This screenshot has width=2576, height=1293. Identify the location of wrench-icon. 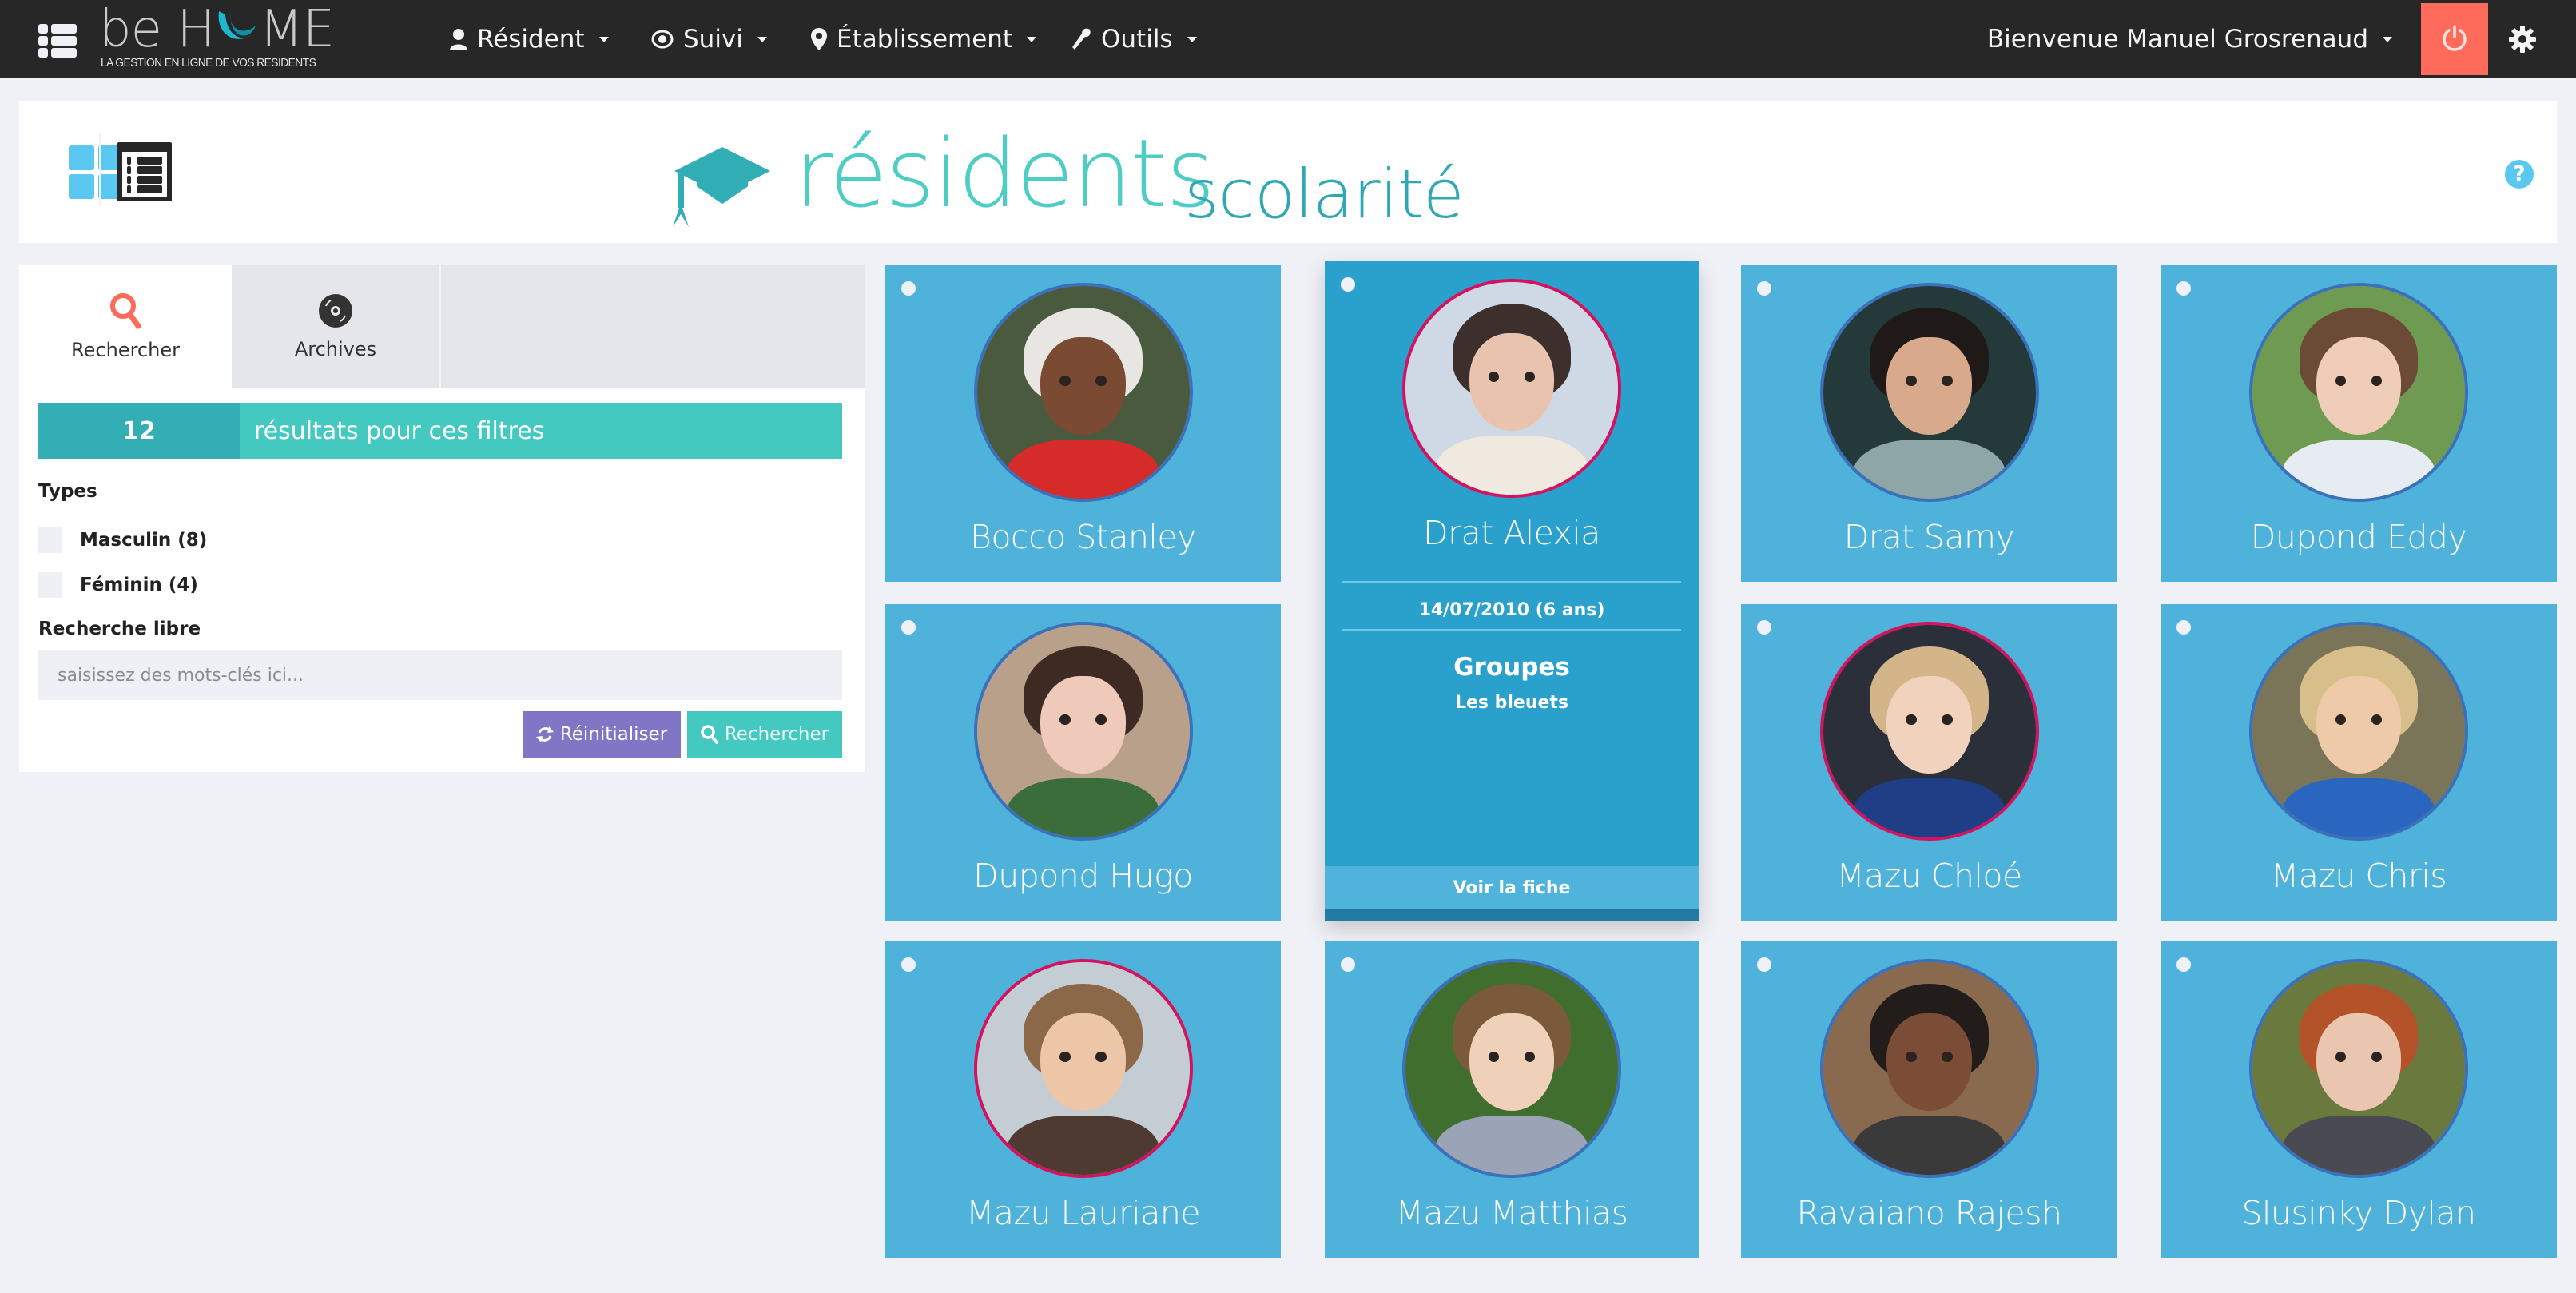
(1081, 39).